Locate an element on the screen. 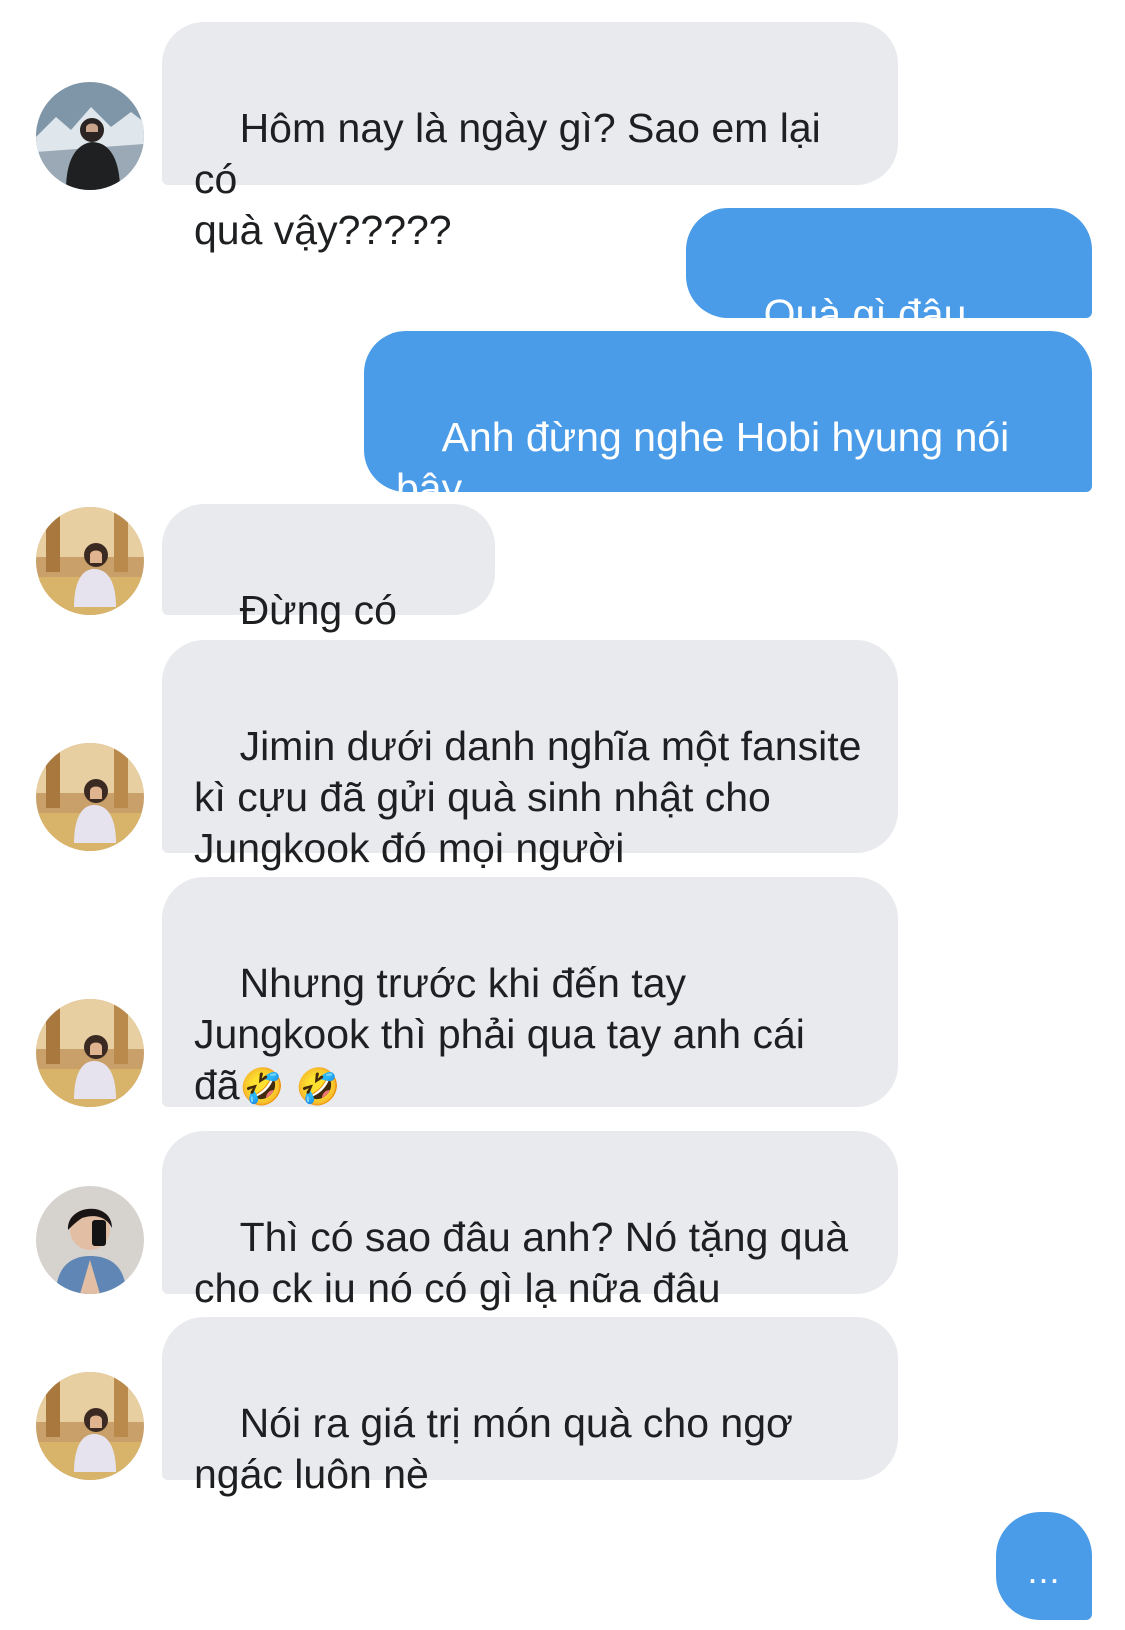  rofl-emoji-icon: 🤣 🤣 is located at coordinates (290, 1087).